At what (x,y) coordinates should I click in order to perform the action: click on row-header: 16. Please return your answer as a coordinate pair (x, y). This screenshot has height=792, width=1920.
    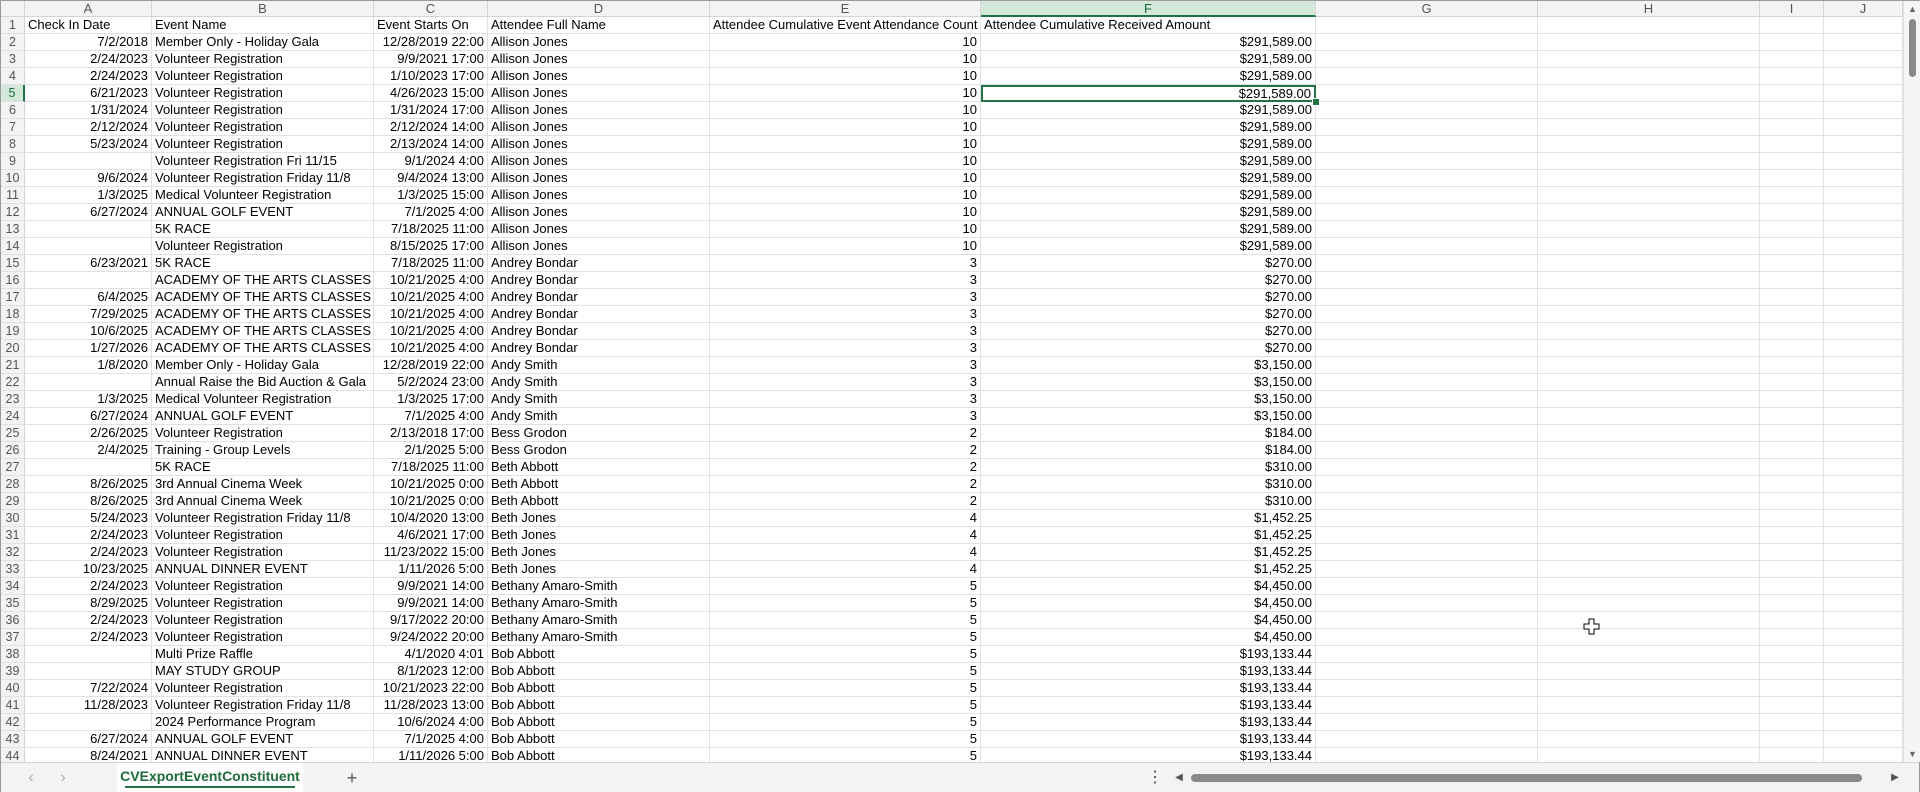
    Looking at the image, I should click on (13, 280).